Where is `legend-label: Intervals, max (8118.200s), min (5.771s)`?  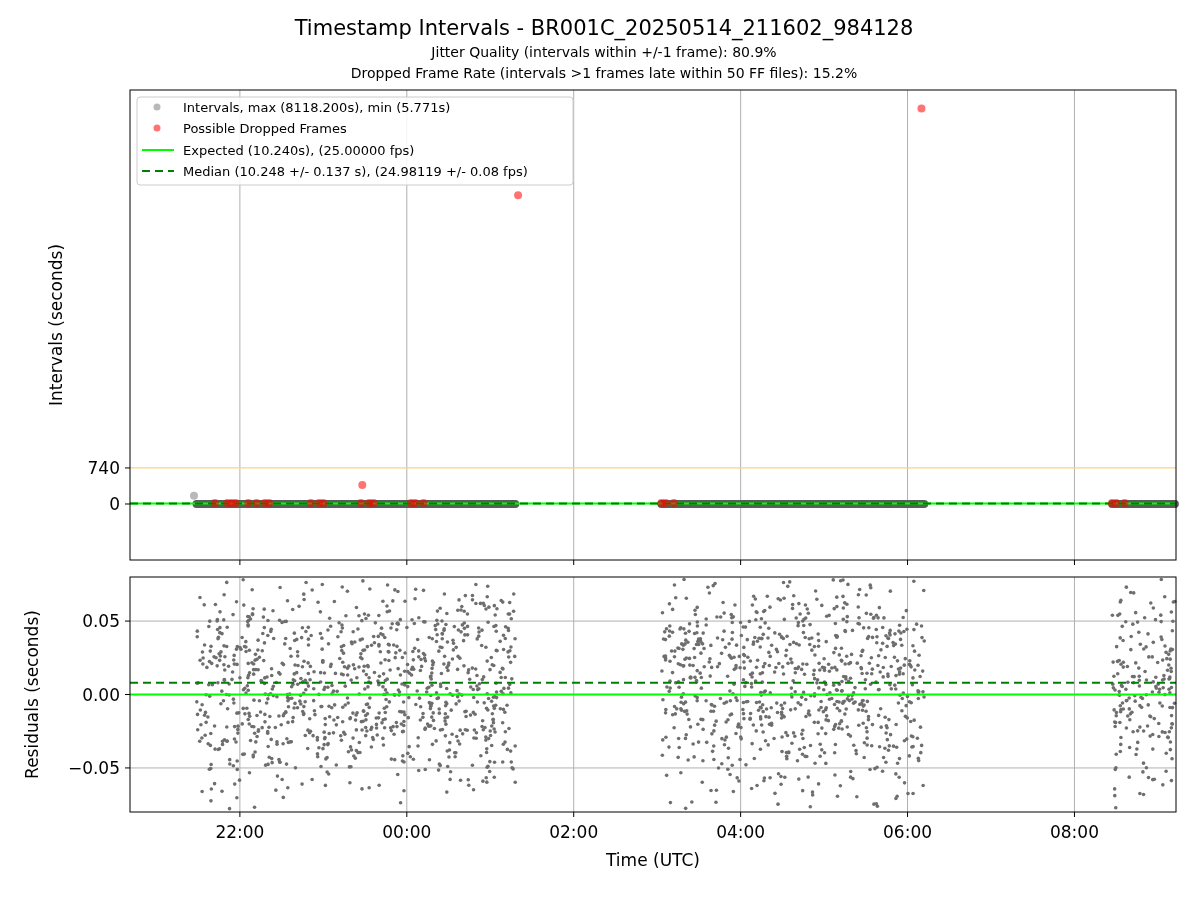 legend-label: Intervals, max (8118.200s), min (5.771s) is located at coordinates (317, 107).